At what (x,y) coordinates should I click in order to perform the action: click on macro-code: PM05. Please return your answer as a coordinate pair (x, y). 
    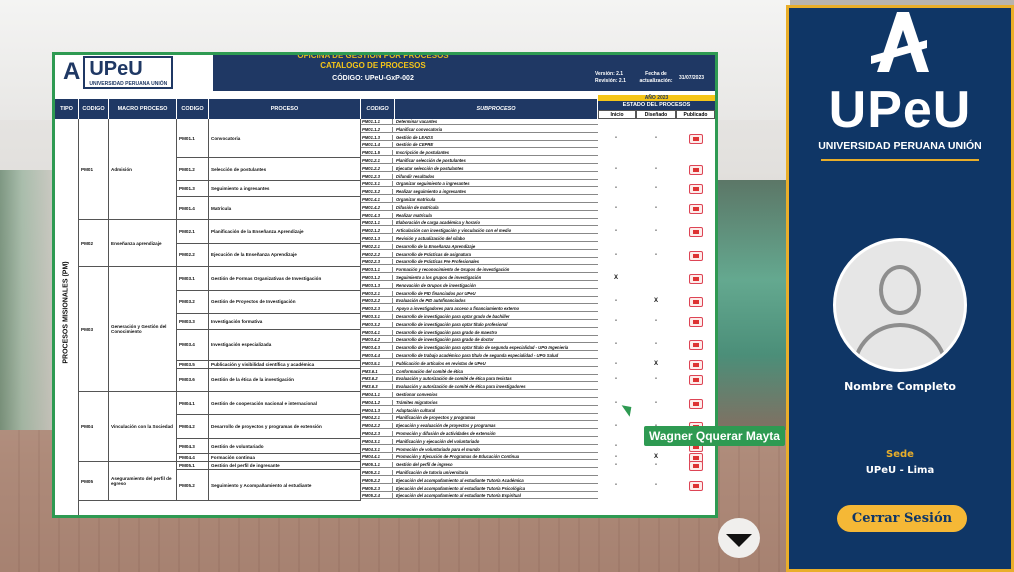
    Looking at the image, I should click on (94, 482).